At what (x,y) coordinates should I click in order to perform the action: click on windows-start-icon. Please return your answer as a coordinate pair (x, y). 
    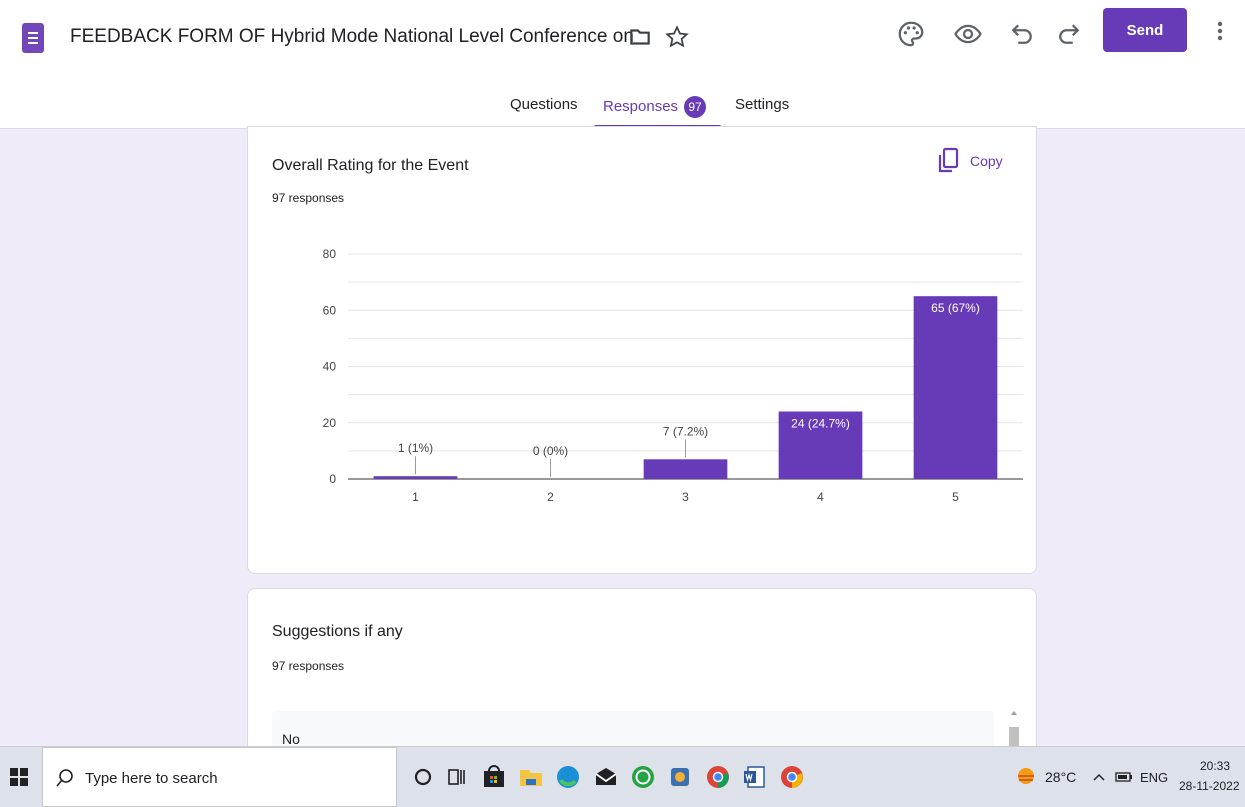
    Looking at the image, I should click on (19, 777).